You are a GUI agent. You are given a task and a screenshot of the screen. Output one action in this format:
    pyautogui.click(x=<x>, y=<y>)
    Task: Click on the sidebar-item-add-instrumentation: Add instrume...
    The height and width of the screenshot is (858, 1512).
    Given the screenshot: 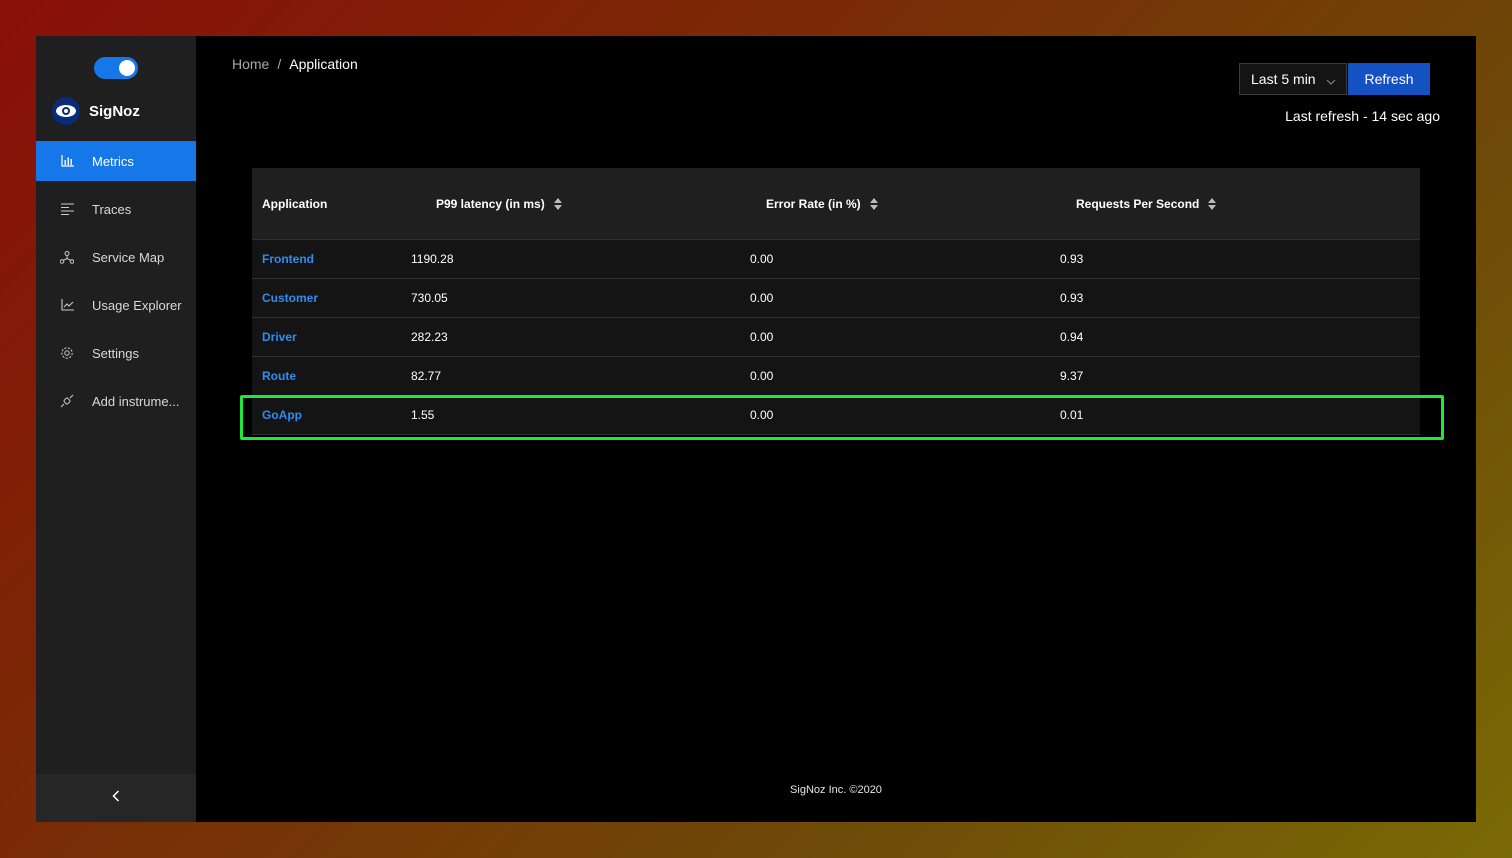 What is the action you would take?
    pyautogui.click(x=116, y=401)
    